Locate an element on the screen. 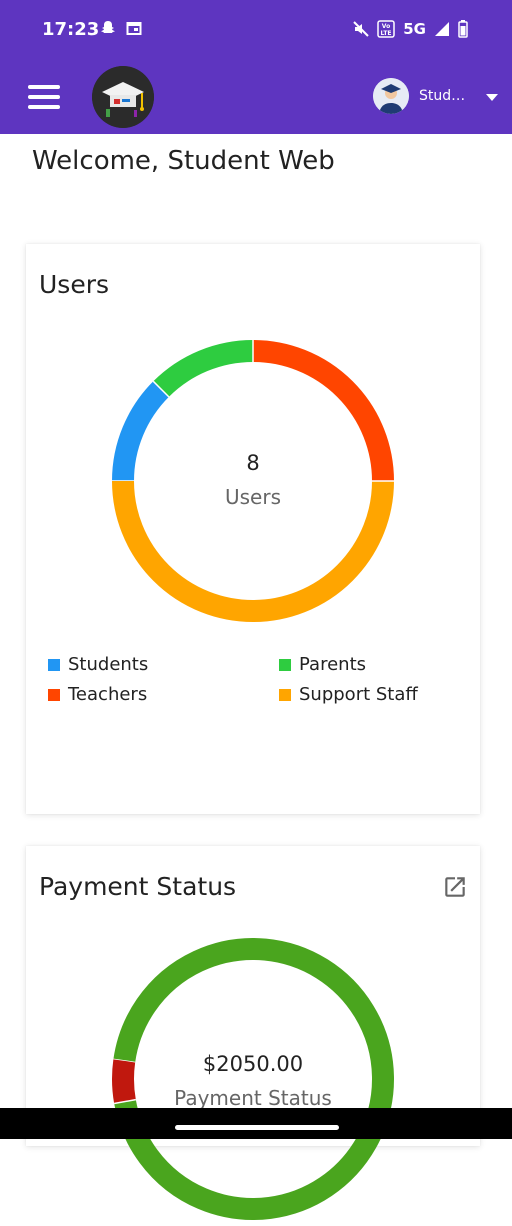 The image size is (512, 1226). slice-paid is located at coordinates (253, 1079).